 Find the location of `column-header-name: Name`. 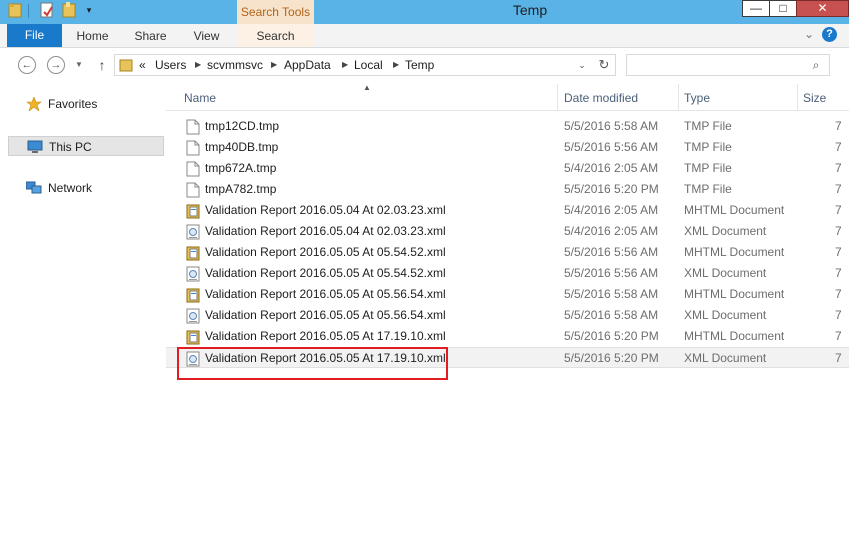

column-header-name: Name is located at coordinates (368, 97).